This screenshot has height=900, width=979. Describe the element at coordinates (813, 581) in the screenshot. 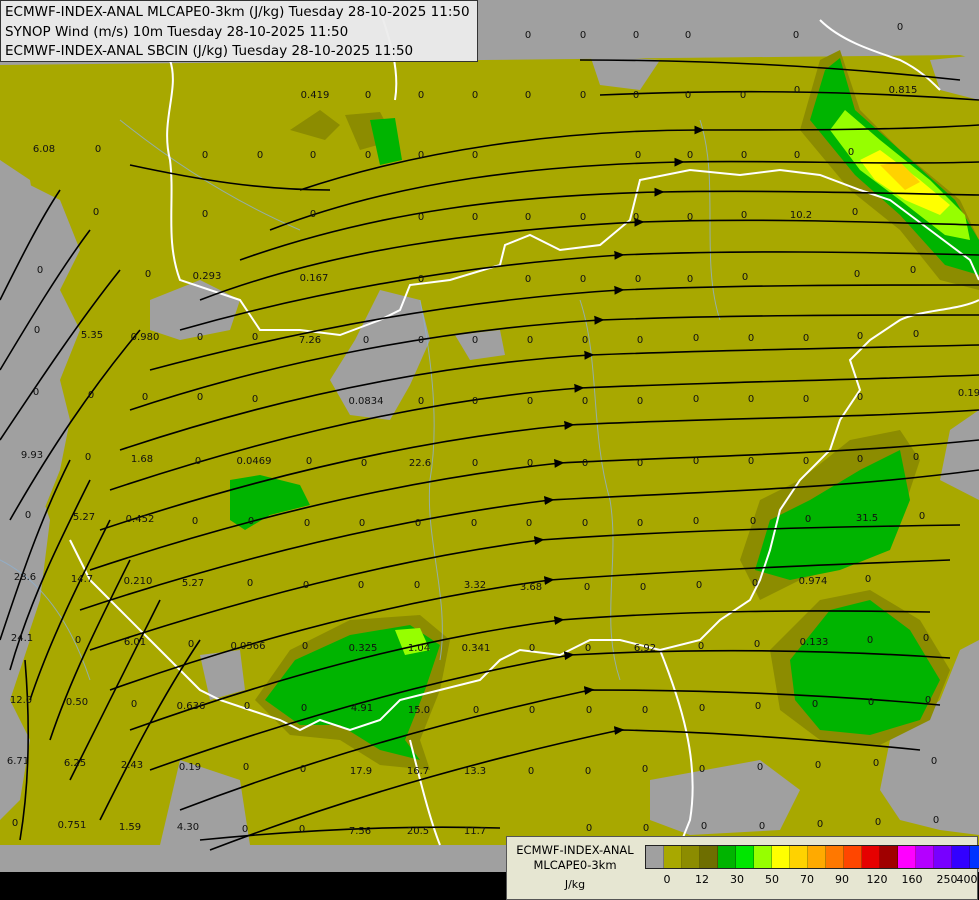

I see `station-value-label: 0.974` at that location.